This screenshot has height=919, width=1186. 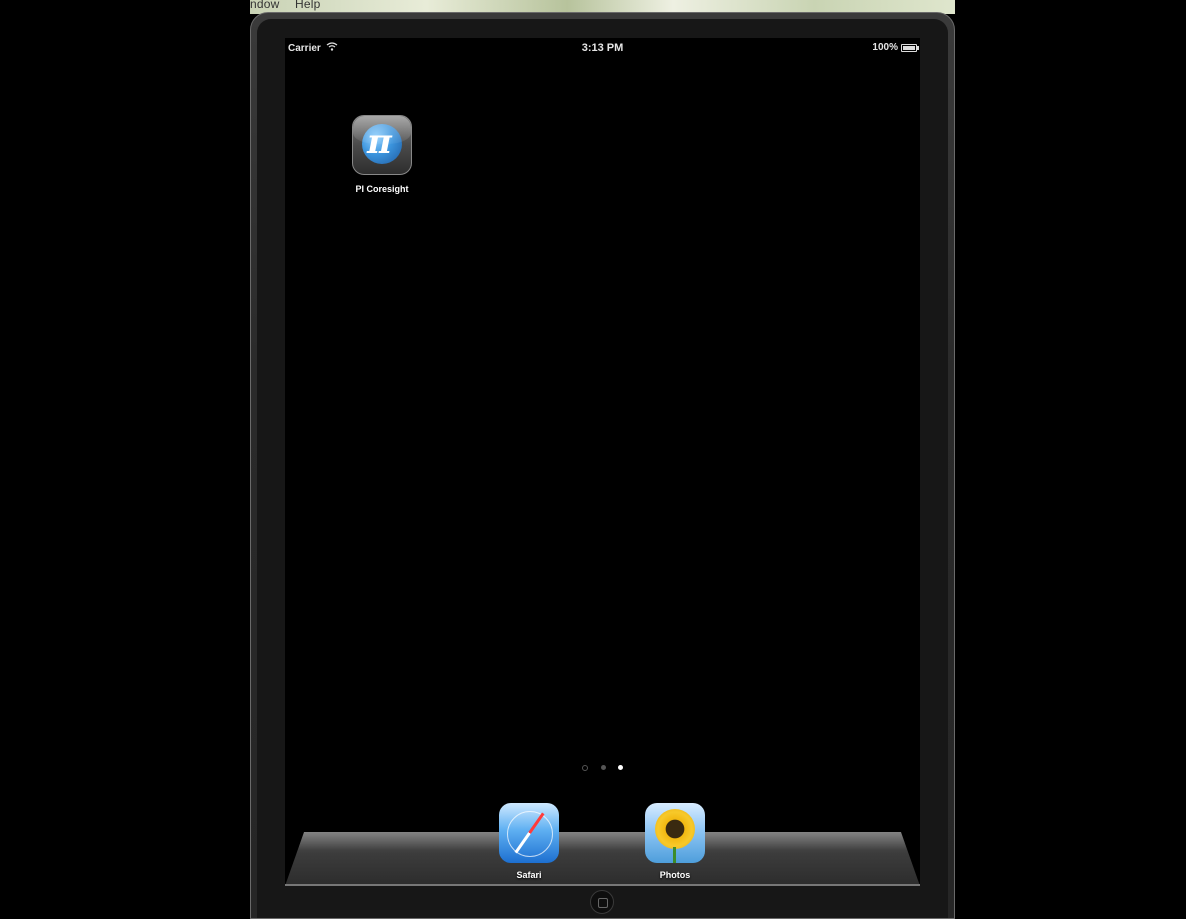 I want to click on page-indicator, so click(x=602, y=765).